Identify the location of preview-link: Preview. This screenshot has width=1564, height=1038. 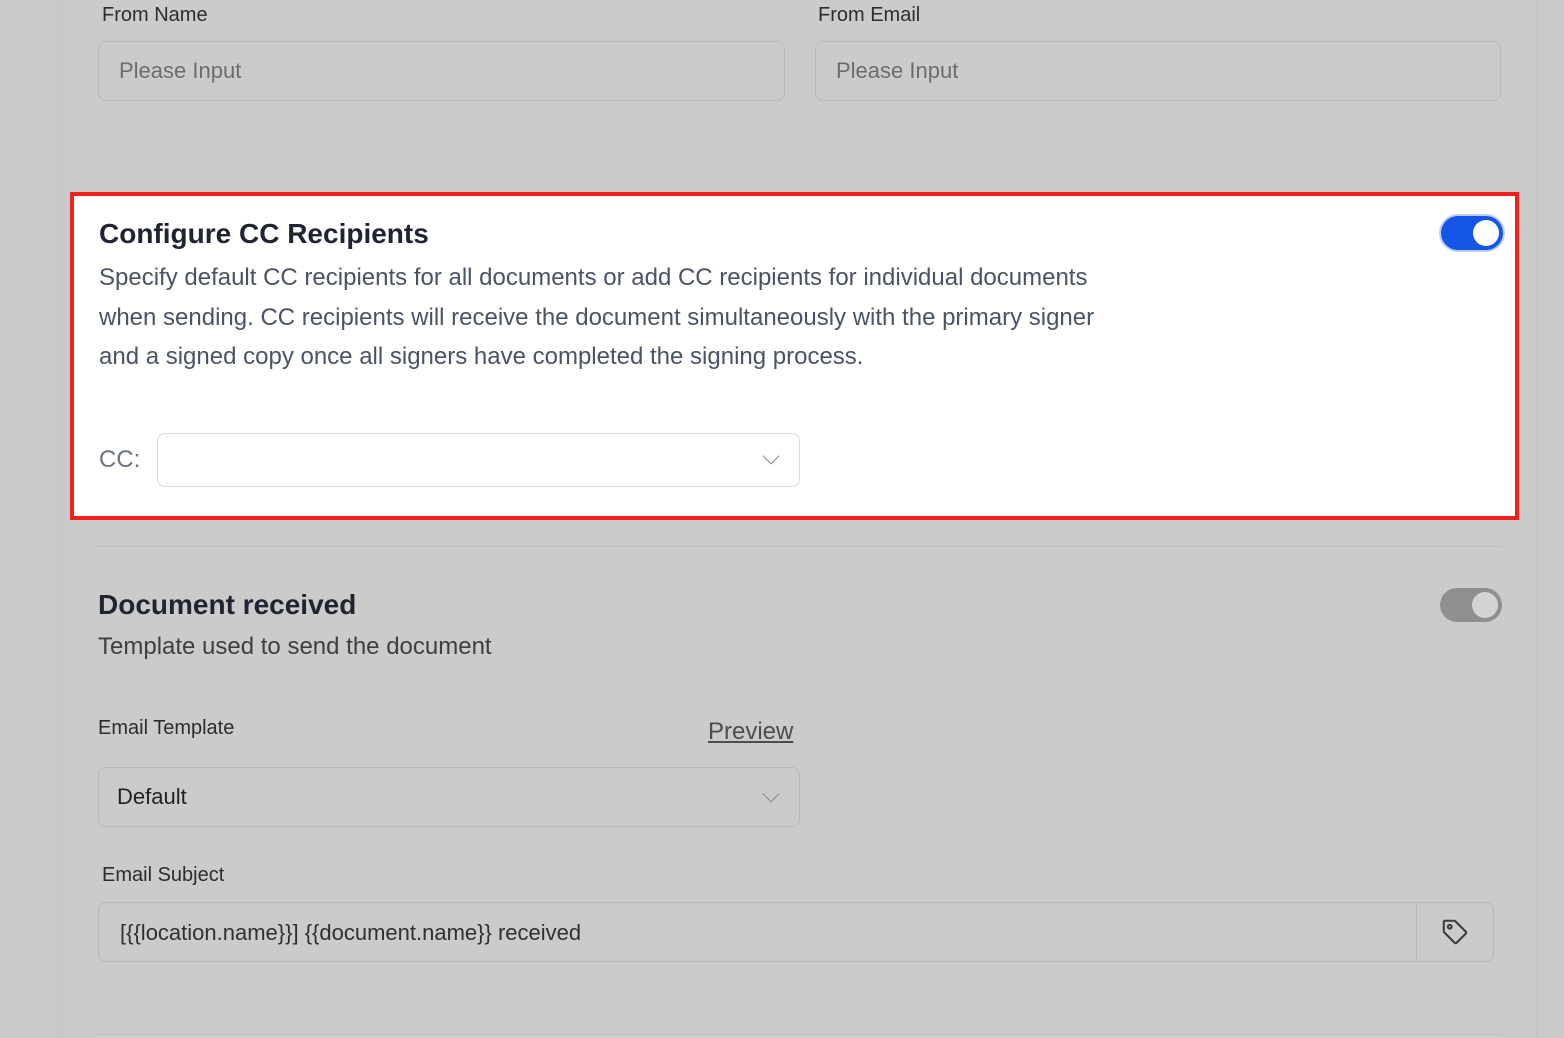
(750, 732).